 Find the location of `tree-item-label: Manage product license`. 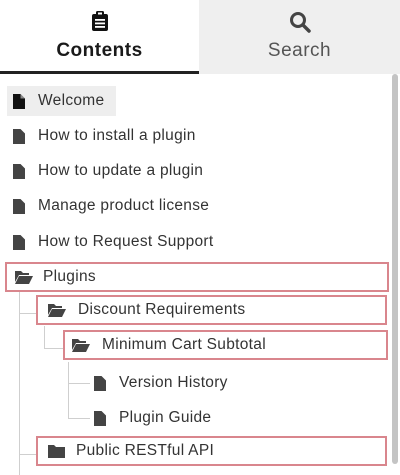

tree-item-label: Manage product license is located at coordinates (124, 205).